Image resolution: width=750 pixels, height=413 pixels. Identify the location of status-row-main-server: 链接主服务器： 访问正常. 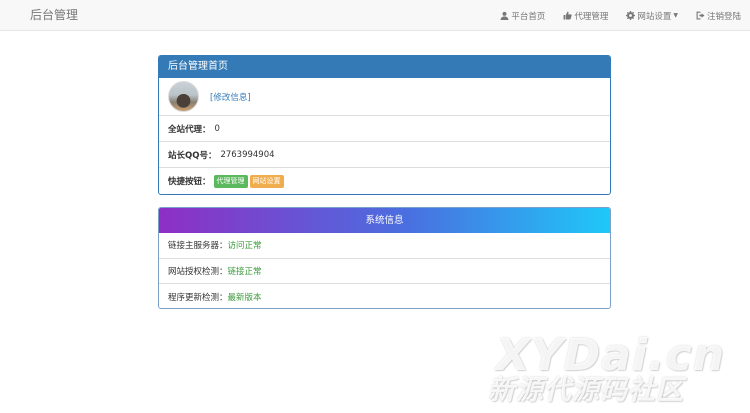
(384, 246).